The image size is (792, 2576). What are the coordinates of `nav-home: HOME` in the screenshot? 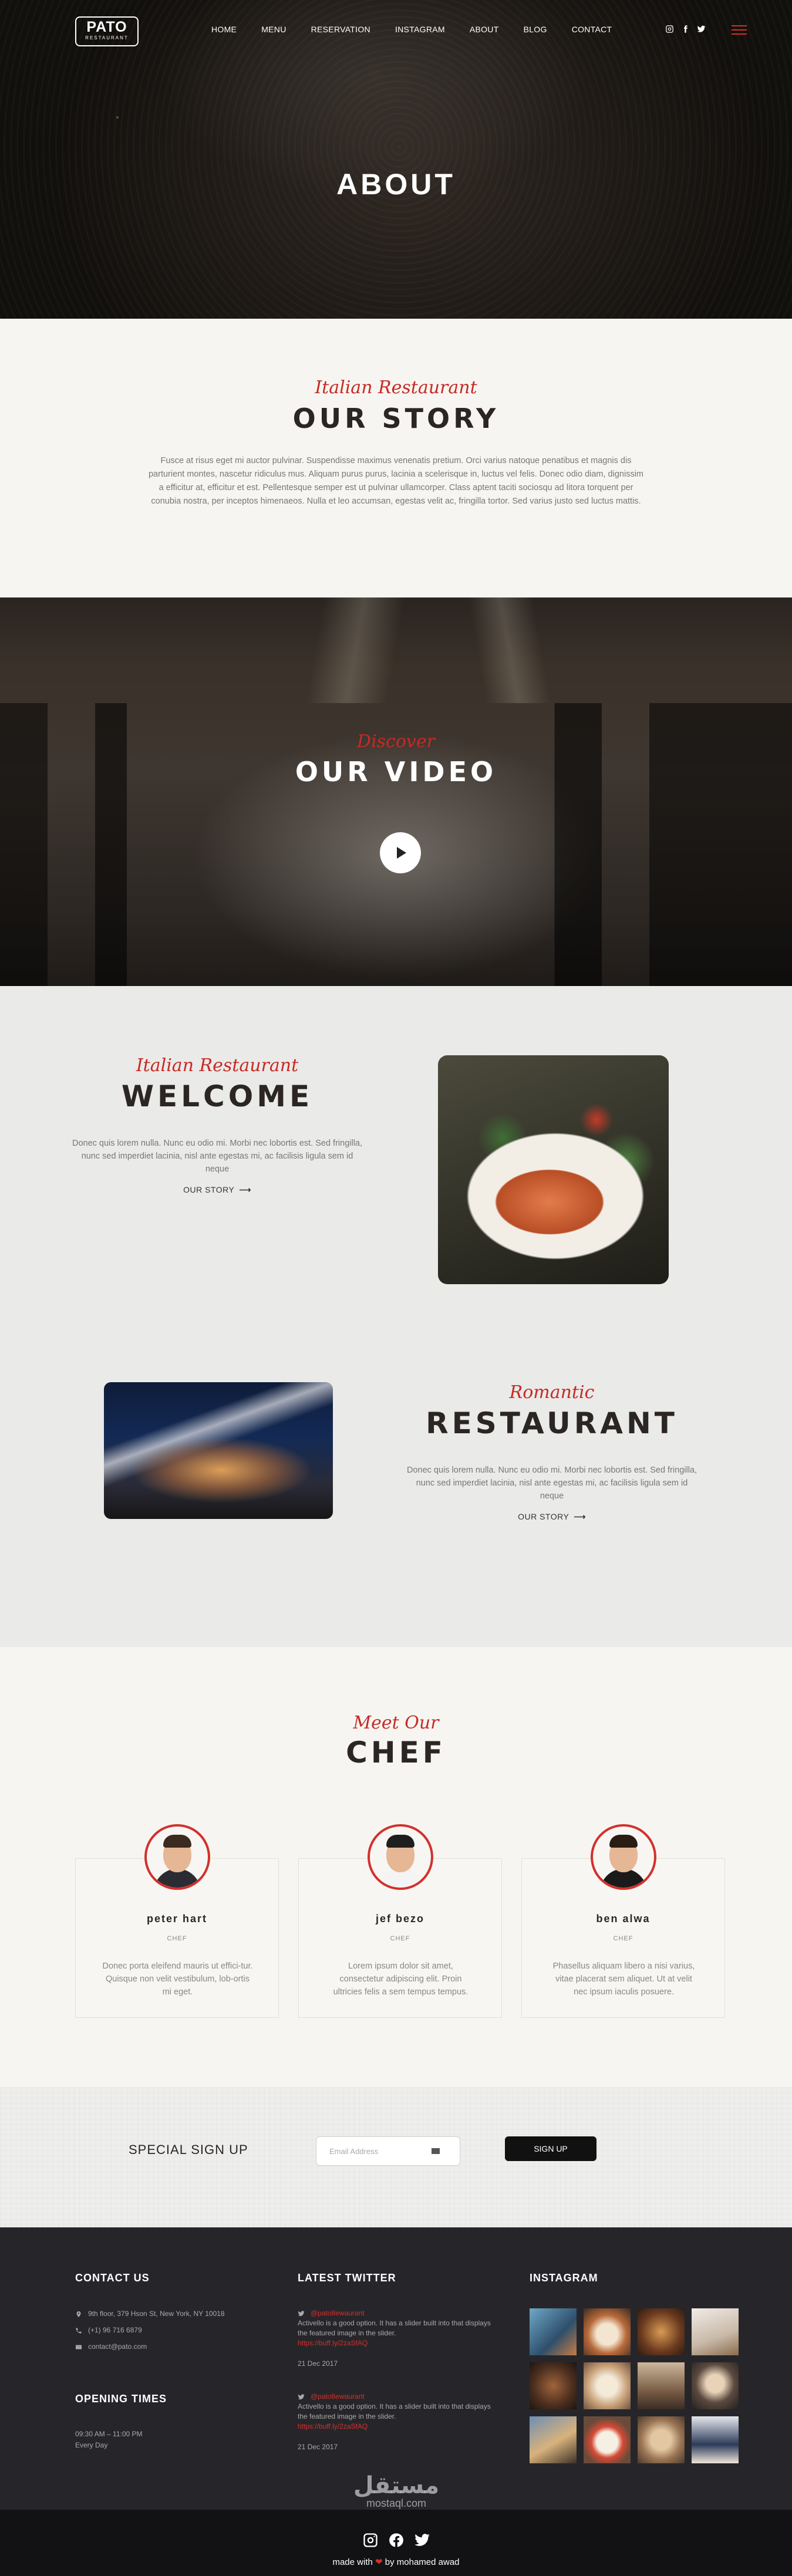 It's located at (224, 29).